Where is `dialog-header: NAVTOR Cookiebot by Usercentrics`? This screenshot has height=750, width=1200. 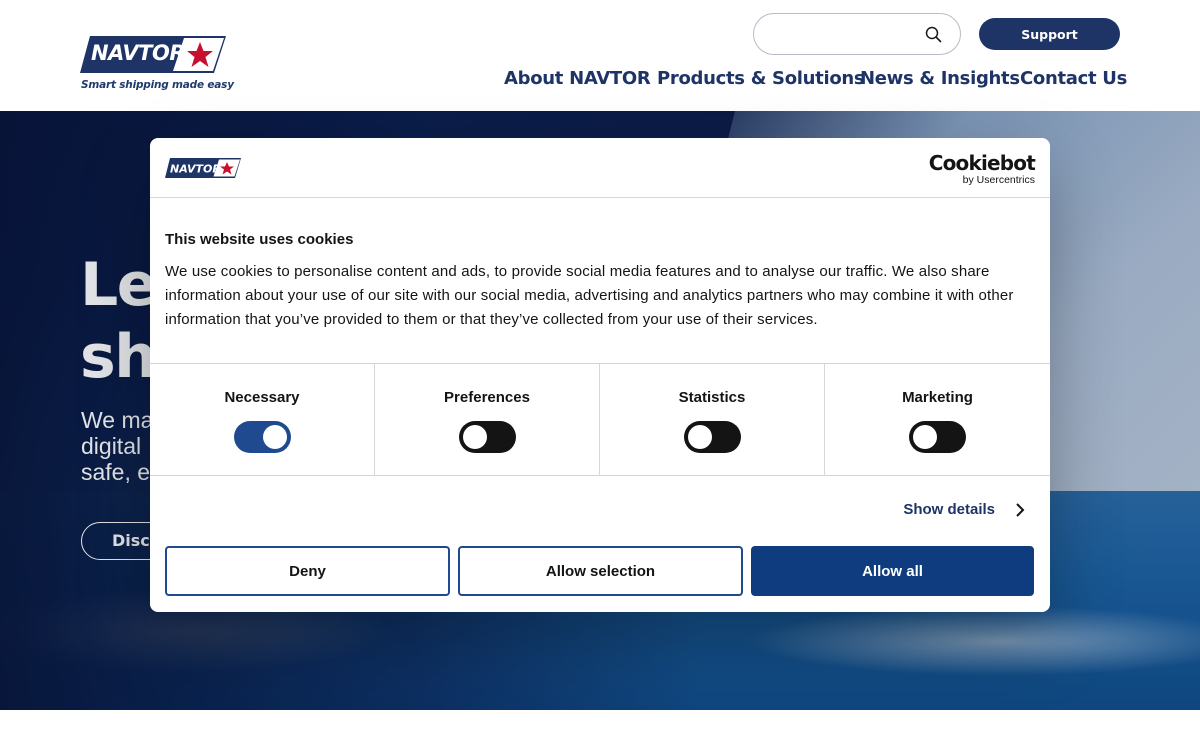 dialog-header: NAVTOR Cookiebot by Usercentrics is located at coordinates (600, 168).